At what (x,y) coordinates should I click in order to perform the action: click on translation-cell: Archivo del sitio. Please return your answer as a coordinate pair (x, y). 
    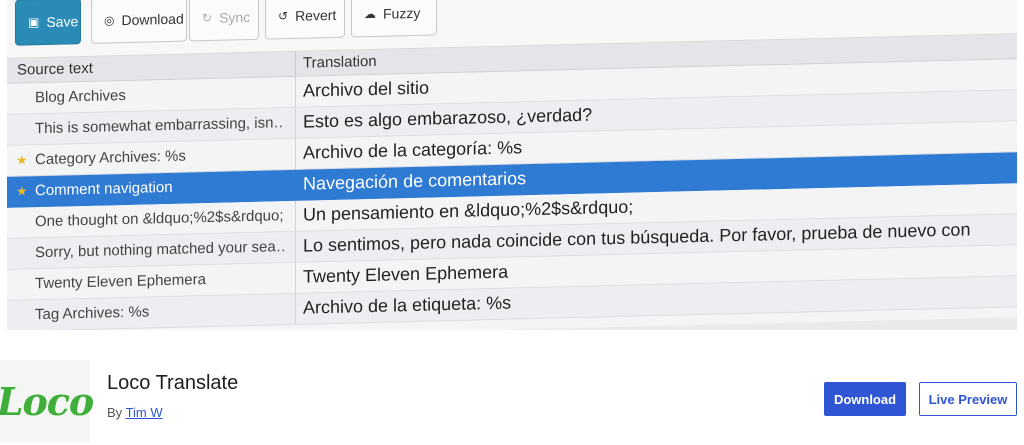
    Looking at the image, I should click on (366, 89).